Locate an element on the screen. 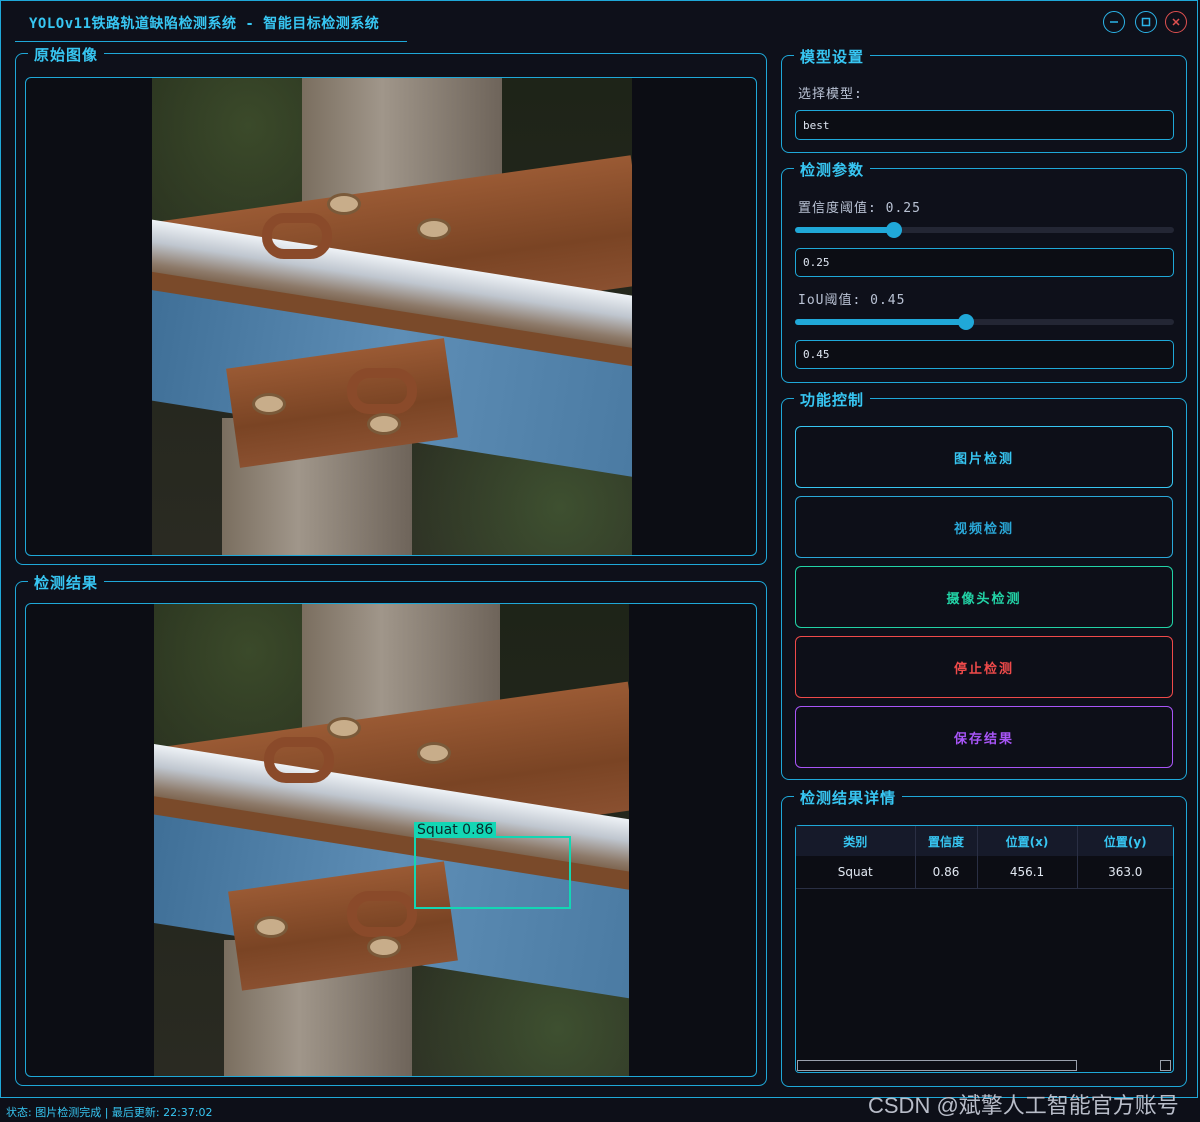 This screenshot has width=1200, height=1122. horizontal-scrollbar is located at coordinates (937, 1065).